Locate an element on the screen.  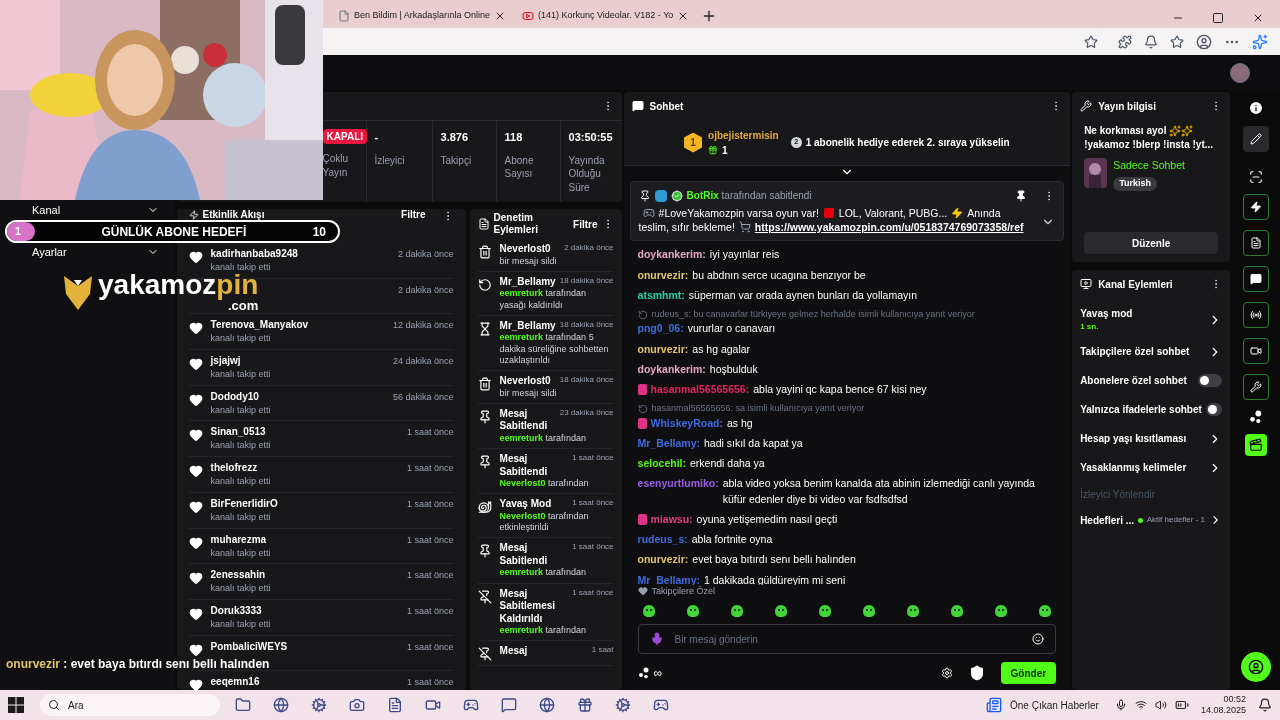
favorite-star-icon is located at coordinates (1091, 41).